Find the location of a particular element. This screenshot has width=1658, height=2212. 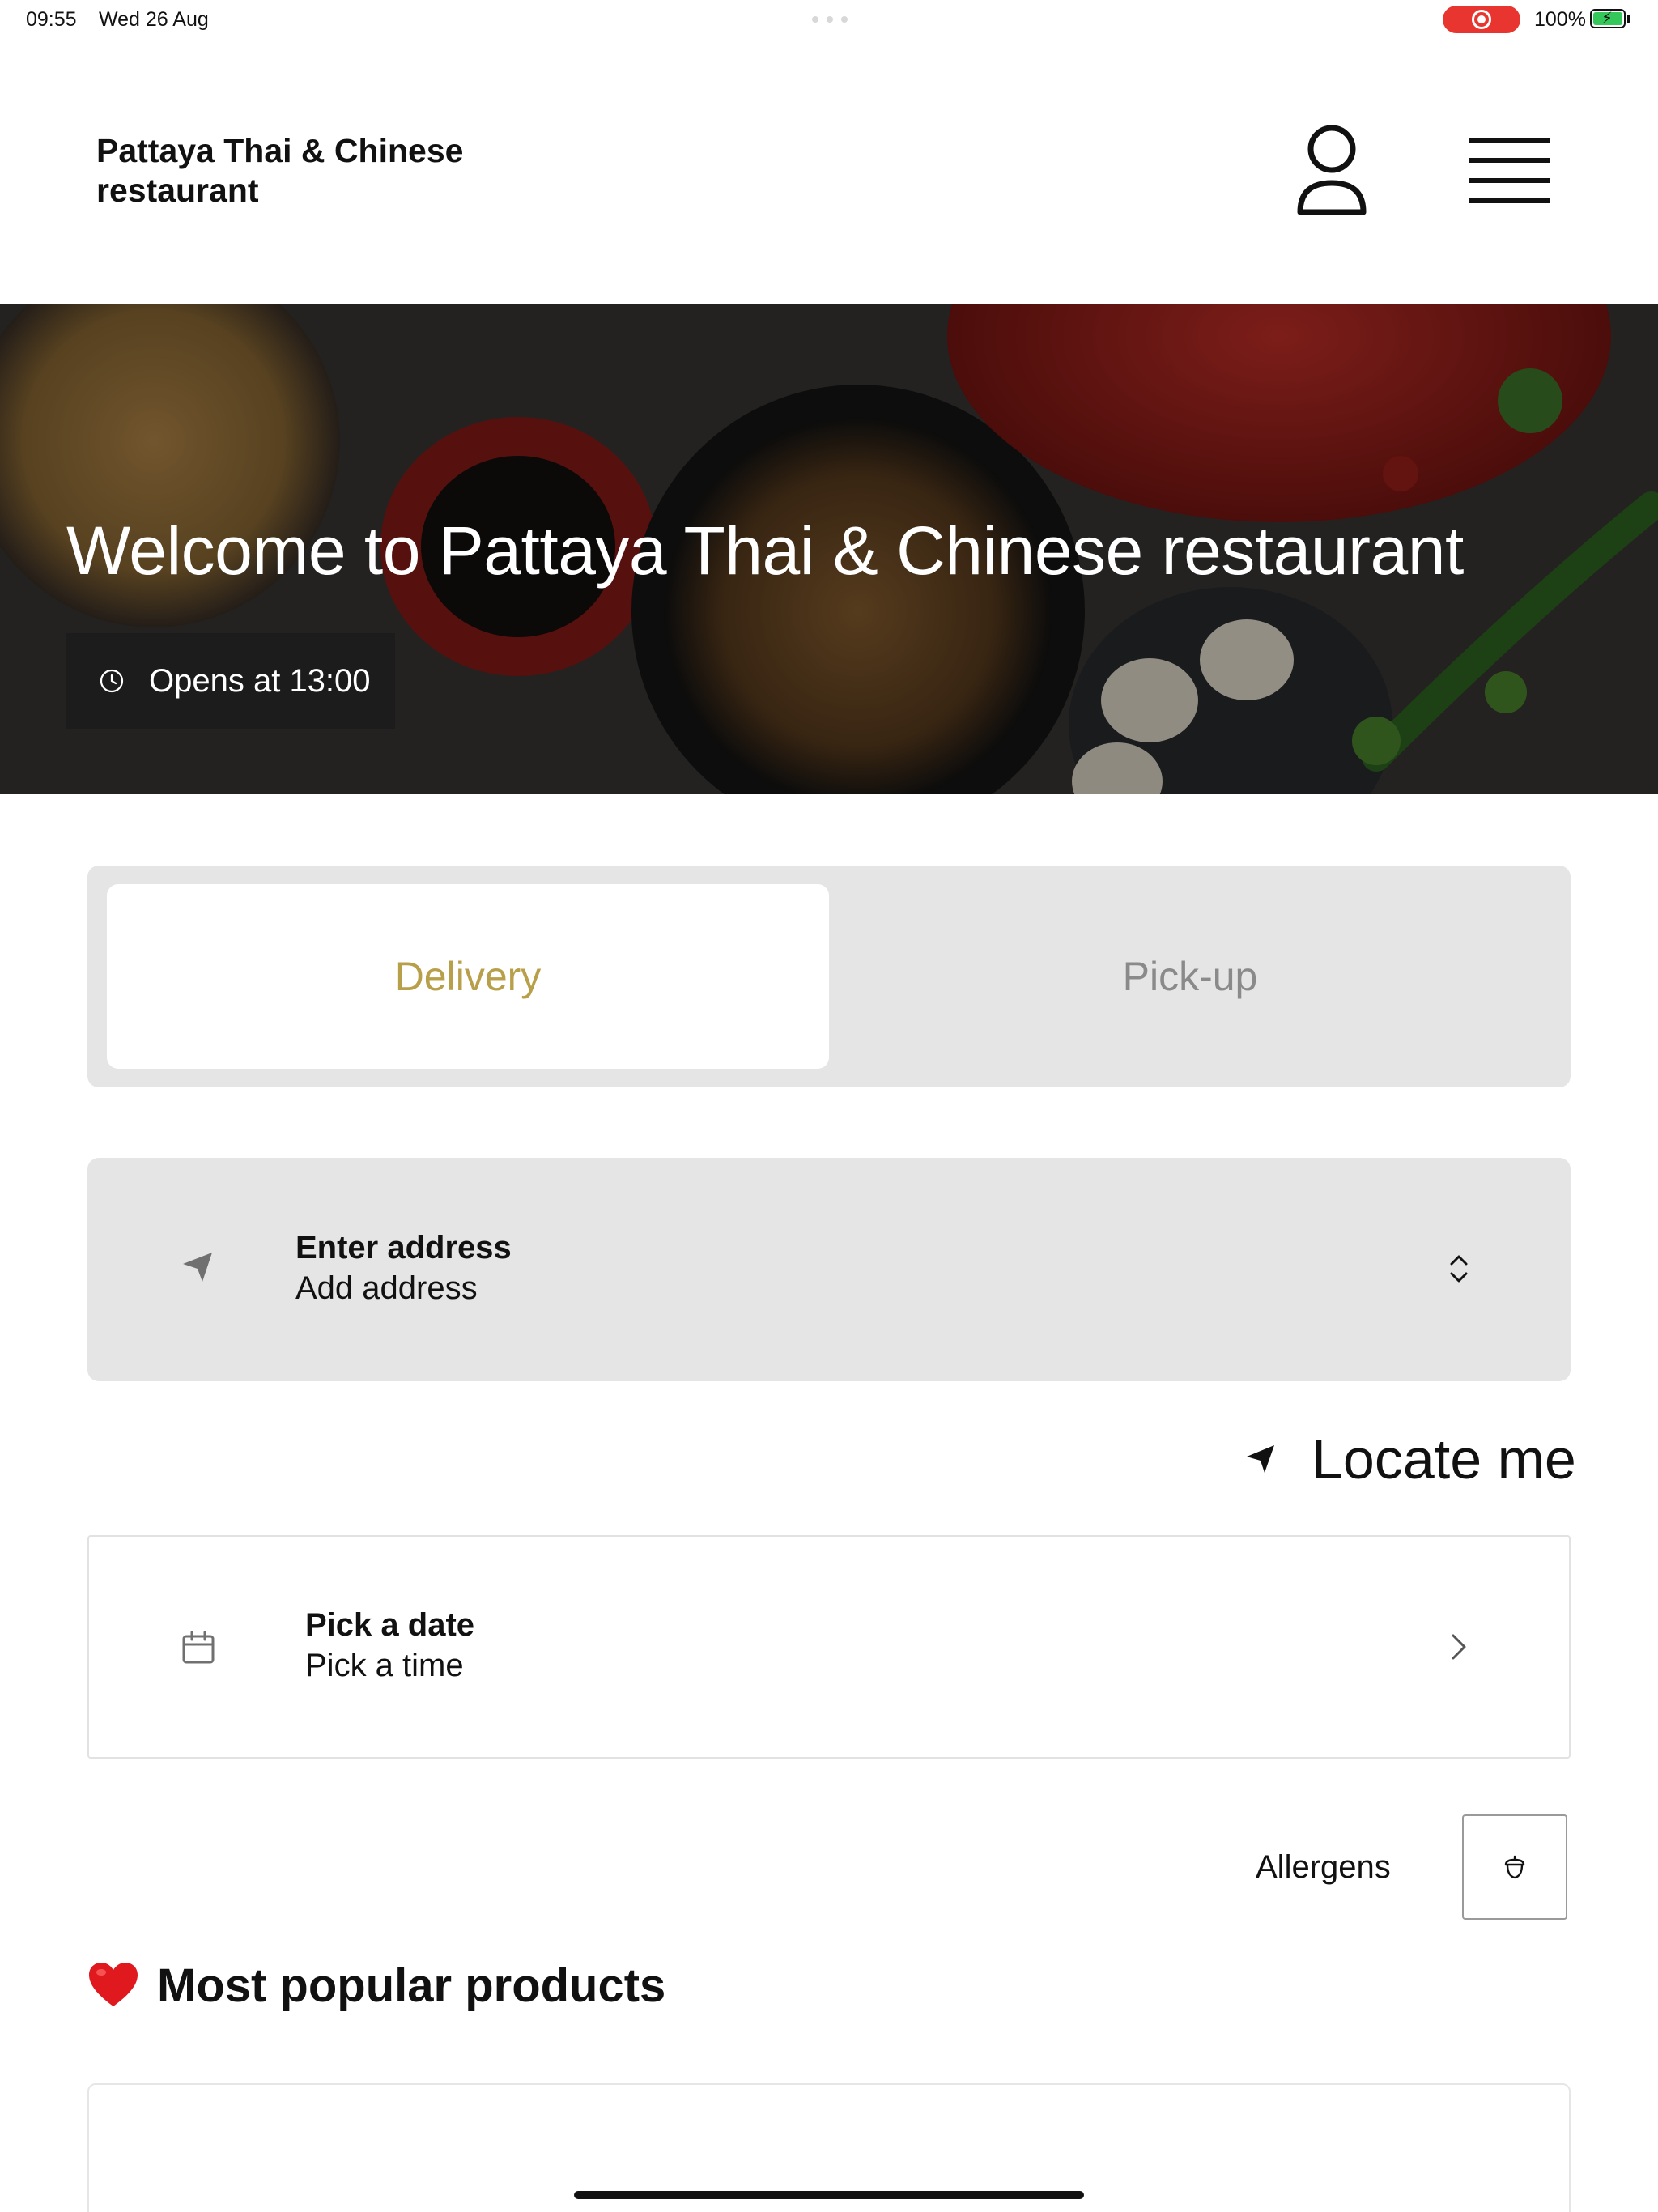

most-popular-title: Most popular products is located at coordinates (411, 1986).